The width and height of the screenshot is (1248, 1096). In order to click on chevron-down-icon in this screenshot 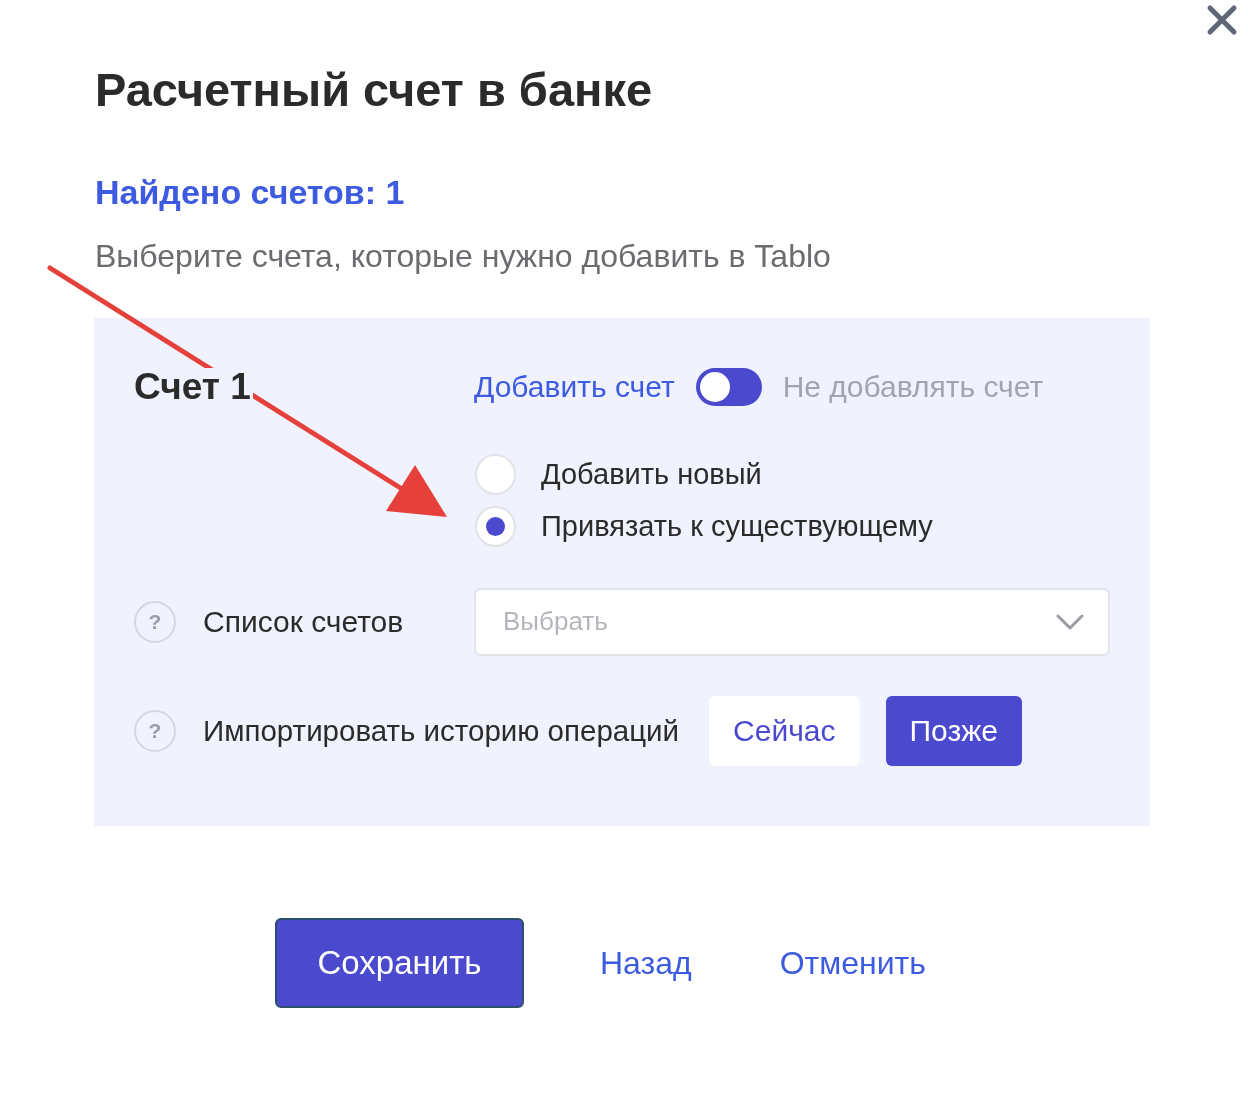, I will do `click(1070, 622)`.